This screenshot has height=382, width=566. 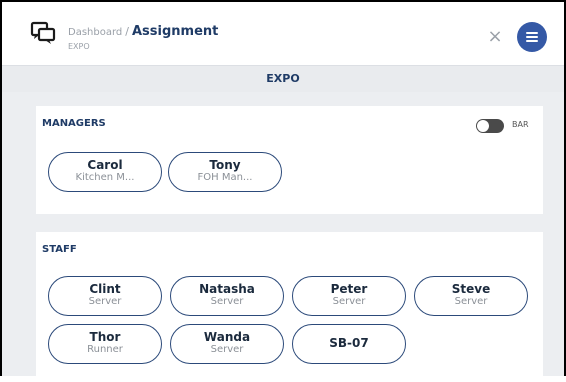 What do you see at coordinates (227, 289) in the screenshot?
I see `person-name: Natasha` at bounding box center [227, 289].